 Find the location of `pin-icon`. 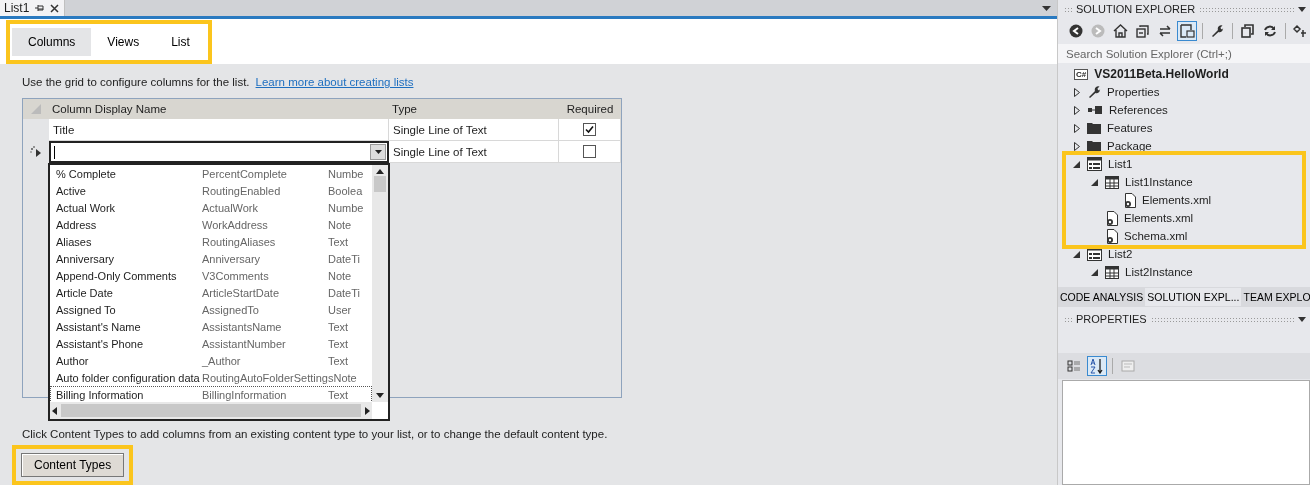

pin-icon is located at coordinates (40, 8).